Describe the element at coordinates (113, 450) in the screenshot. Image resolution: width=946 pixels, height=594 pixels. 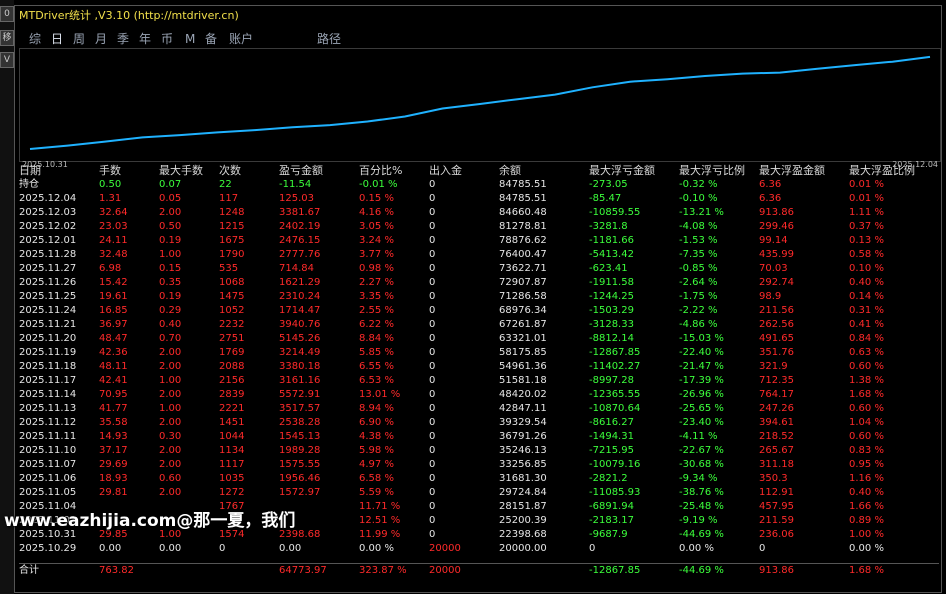
I see `table-cell: 37.17` at that location.